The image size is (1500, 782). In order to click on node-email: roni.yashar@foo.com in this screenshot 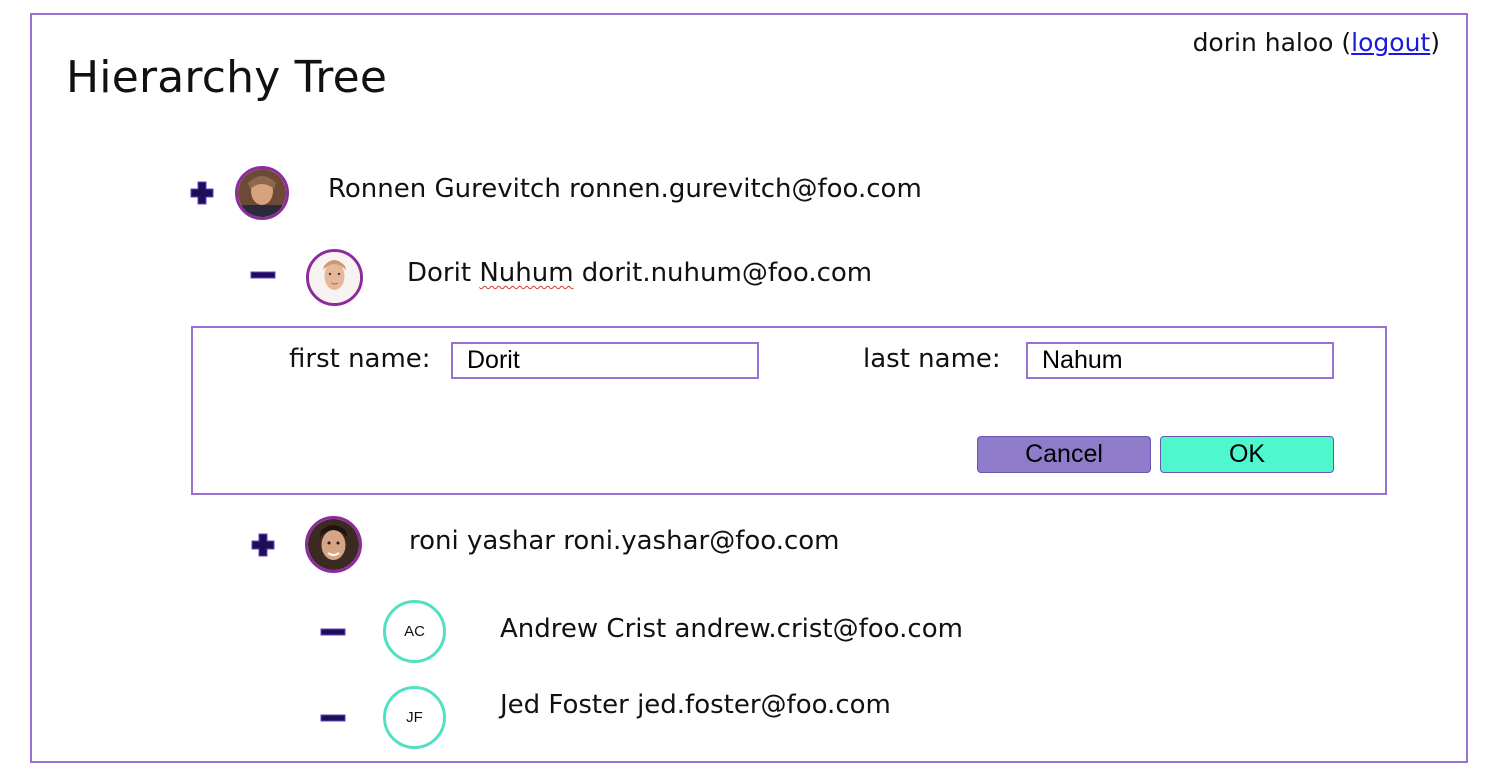, I will do `click(701, 541)`.